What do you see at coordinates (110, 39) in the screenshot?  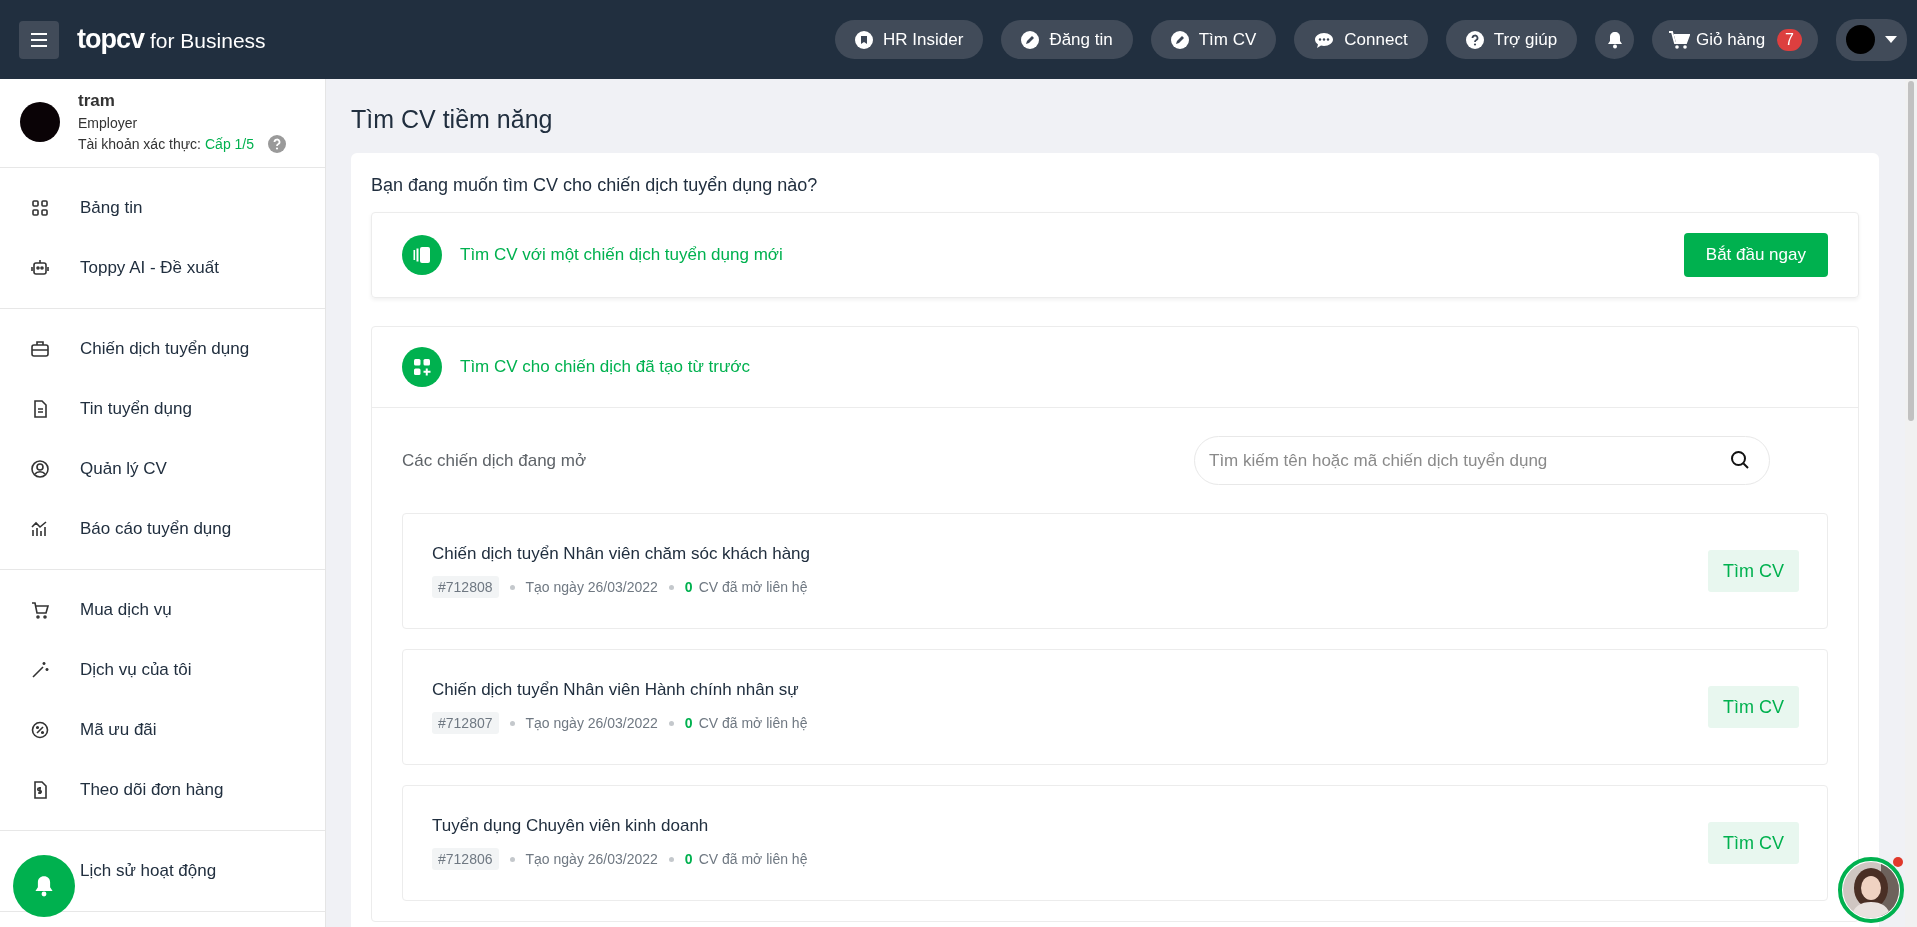 I see `logo-brand: topcv` at bounding box center [110, 39].